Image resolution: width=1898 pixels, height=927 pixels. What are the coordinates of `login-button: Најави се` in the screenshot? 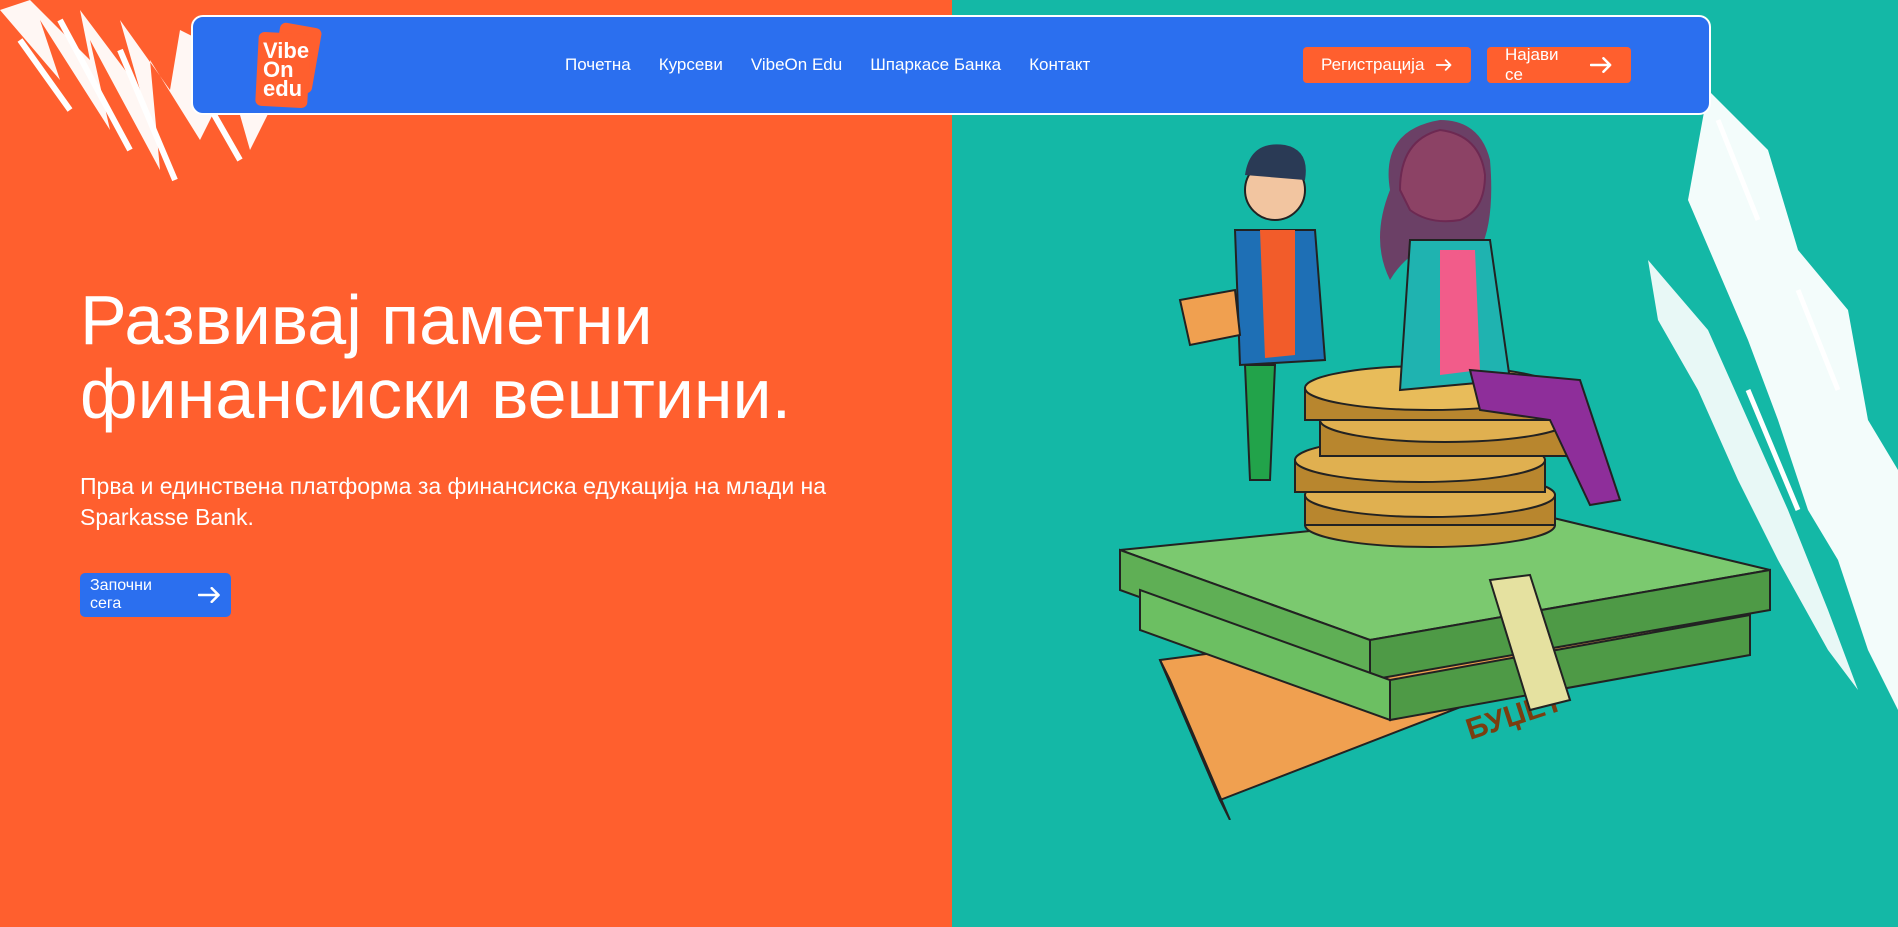 It's located at (1559, 64).